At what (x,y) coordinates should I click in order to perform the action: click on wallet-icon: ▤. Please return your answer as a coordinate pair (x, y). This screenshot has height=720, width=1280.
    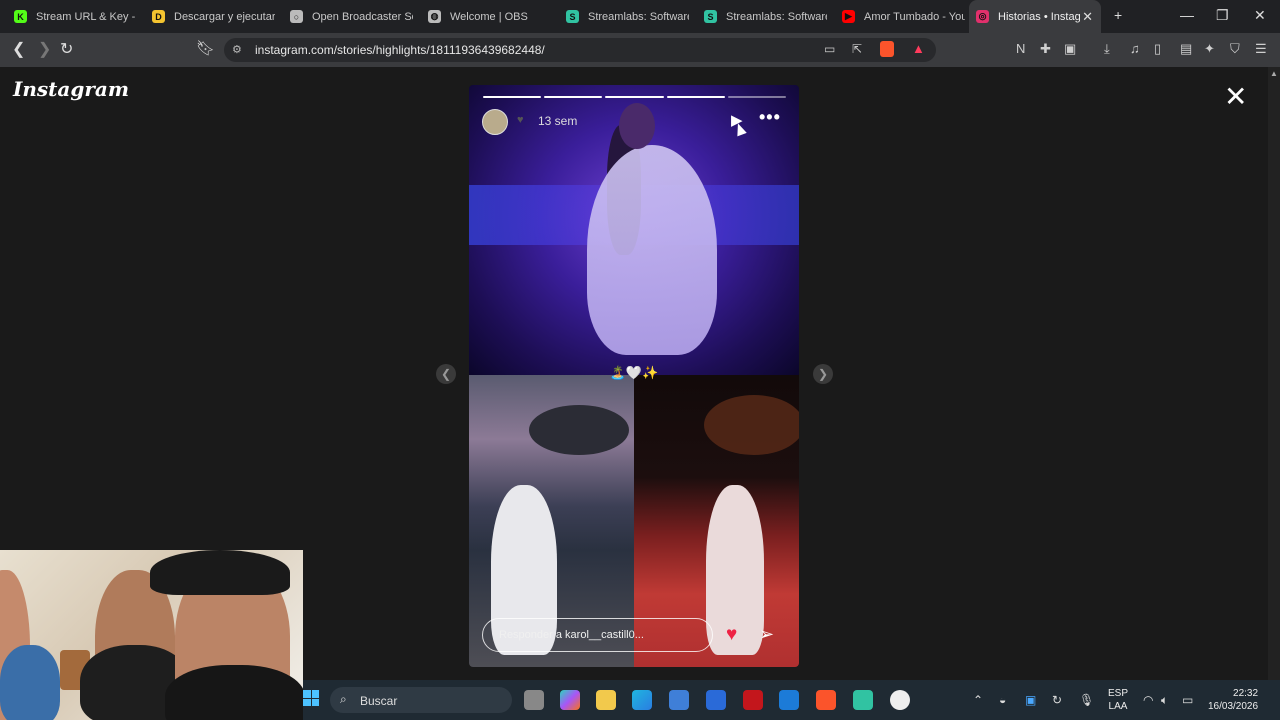
    Looking at the image, I should click on (1186, 49).